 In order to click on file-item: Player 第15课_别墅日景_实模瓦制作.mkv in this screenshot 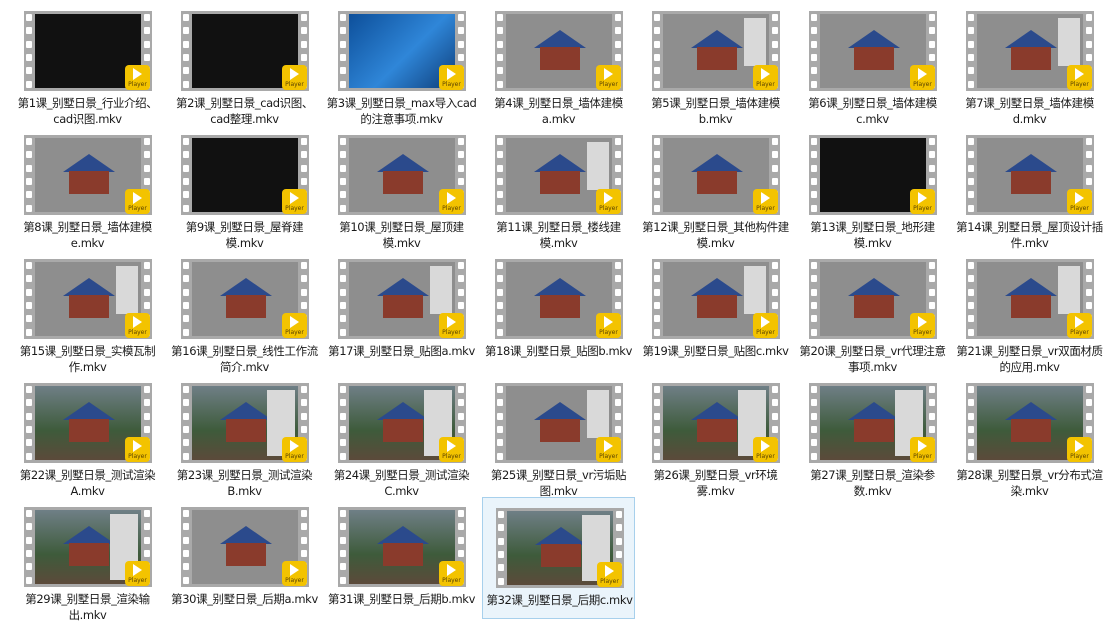, I will do `click(87, 311)`.